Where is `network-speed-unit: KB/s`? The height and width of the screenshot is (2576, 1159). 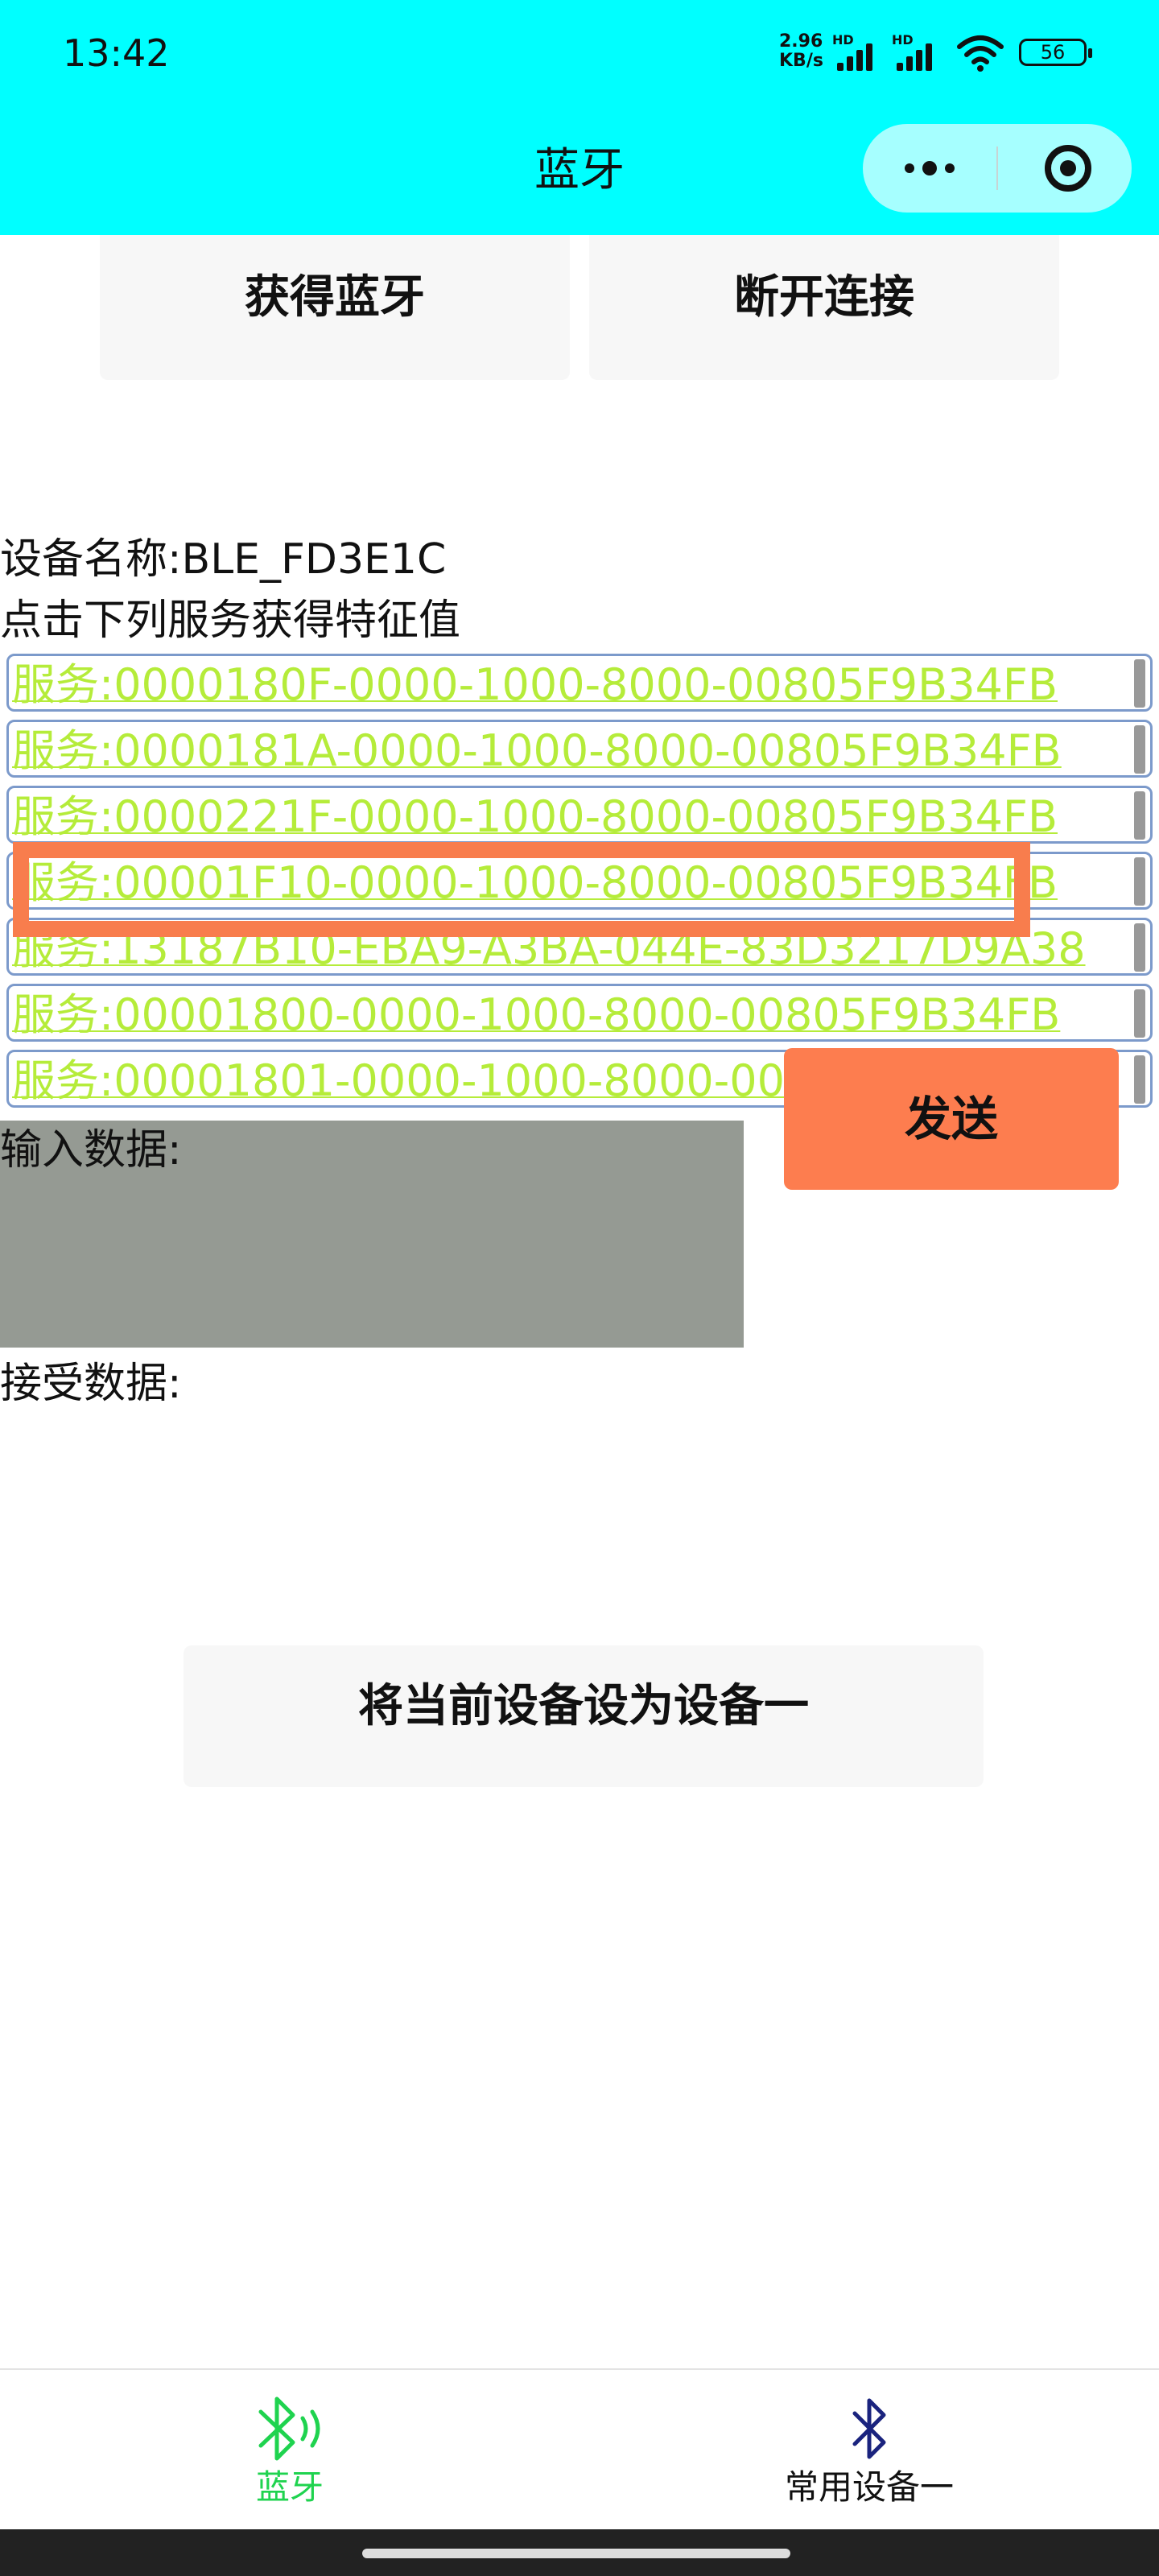
network-speed-unit: KB/s is located at coordinates (801, 61).